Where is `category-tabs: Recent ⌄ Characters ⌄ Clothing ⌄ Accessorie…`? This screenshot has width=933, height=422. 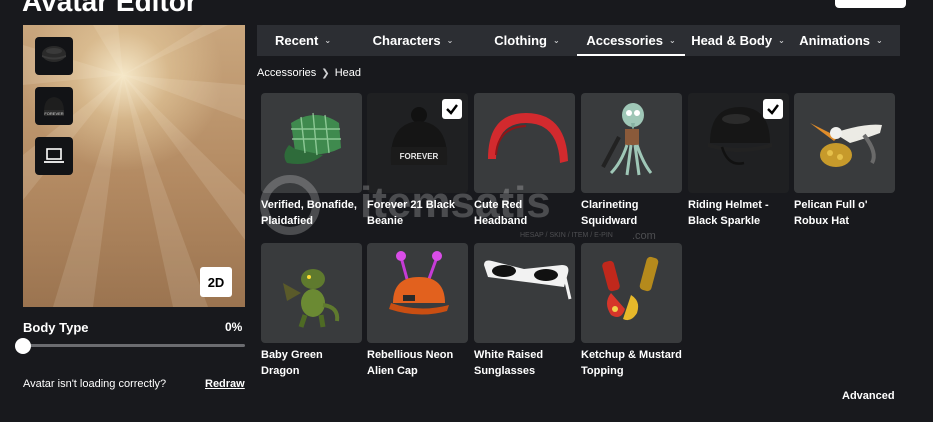 category-tabs: Recent ⌄ Characters ⌄ Clothing ⌄ Accessorie… is located at coordinates (578, 40).